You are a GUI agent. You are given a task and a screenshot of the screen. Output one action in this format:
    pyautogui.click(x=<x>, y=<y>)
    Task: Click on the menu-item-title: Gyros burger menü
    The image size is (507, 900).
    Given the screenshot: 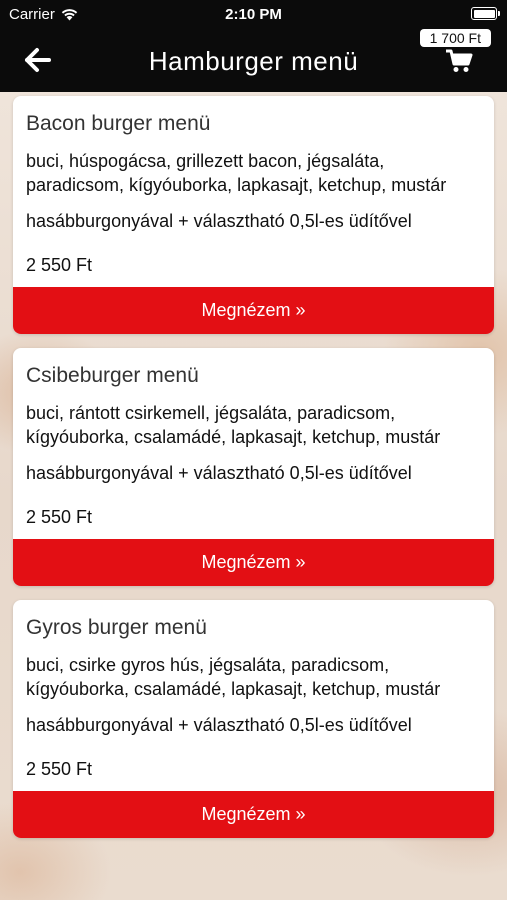 What is the action you would take?
    pyautogui.click(x=116, y=627)
    